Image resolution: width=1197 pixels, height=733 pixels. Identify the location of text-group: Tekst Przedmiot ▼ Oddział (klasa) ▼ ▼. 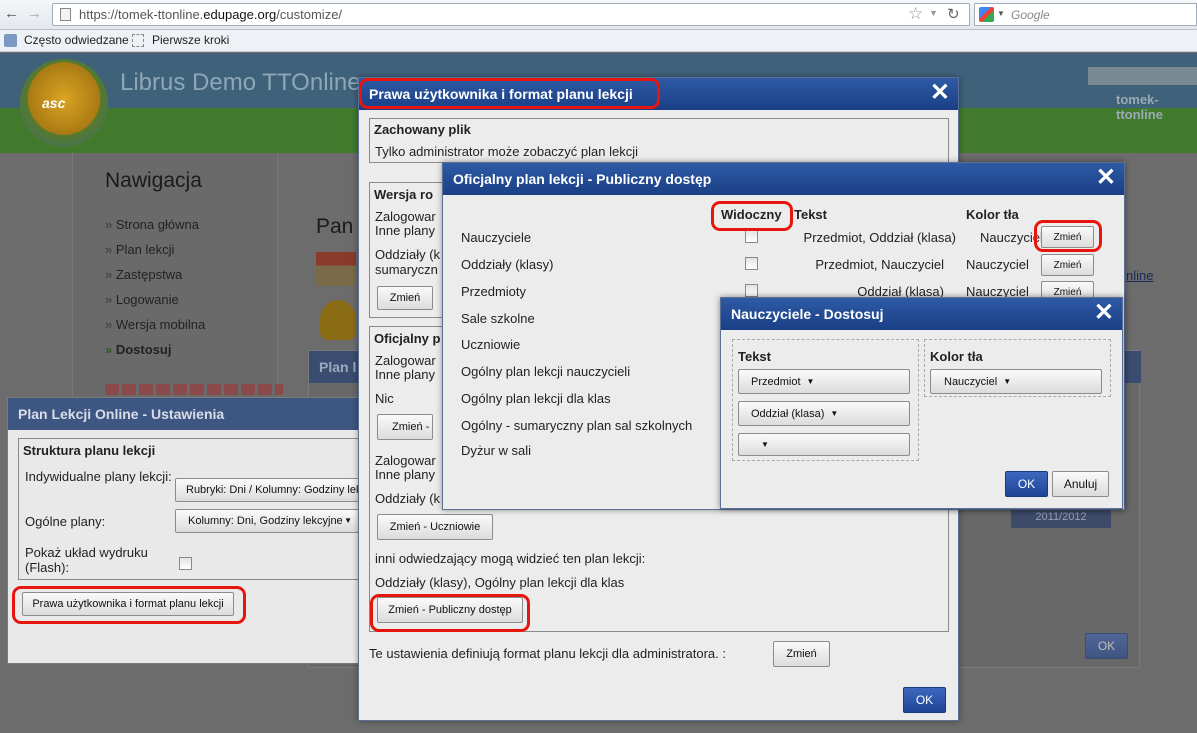
(825, 400).